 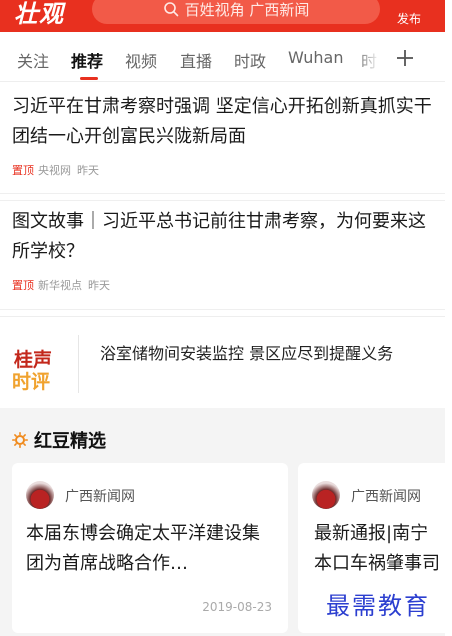 What do you see at coordinates (408, 19) in the screenshot?
I see `publish-label: 发布` at bounding box center [408, 19].